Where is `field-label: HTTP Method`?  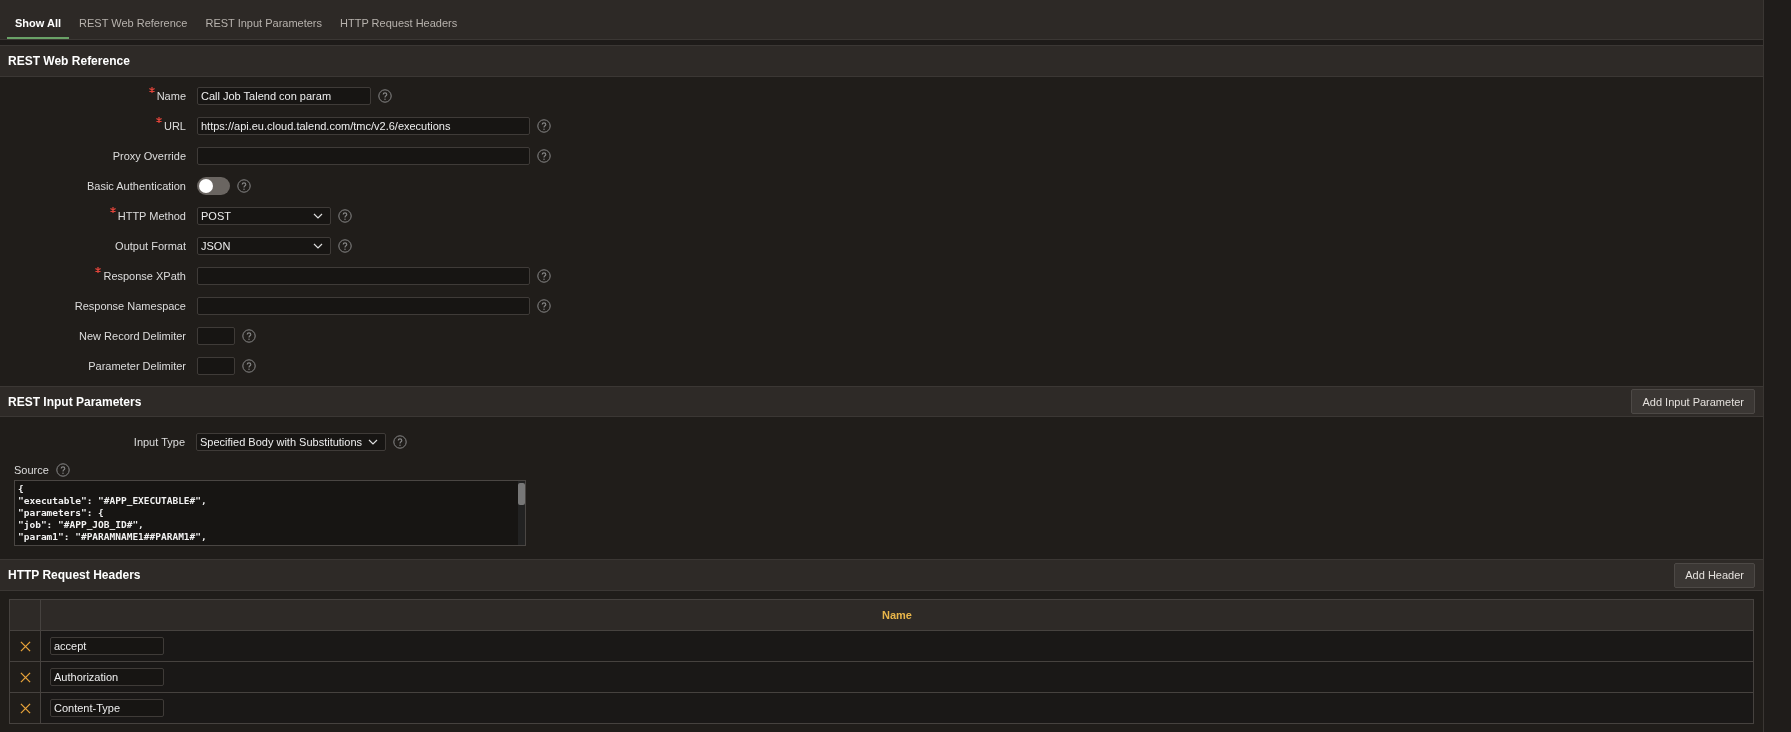 field-label: HTTP Method is located at coordinates (151, 215).